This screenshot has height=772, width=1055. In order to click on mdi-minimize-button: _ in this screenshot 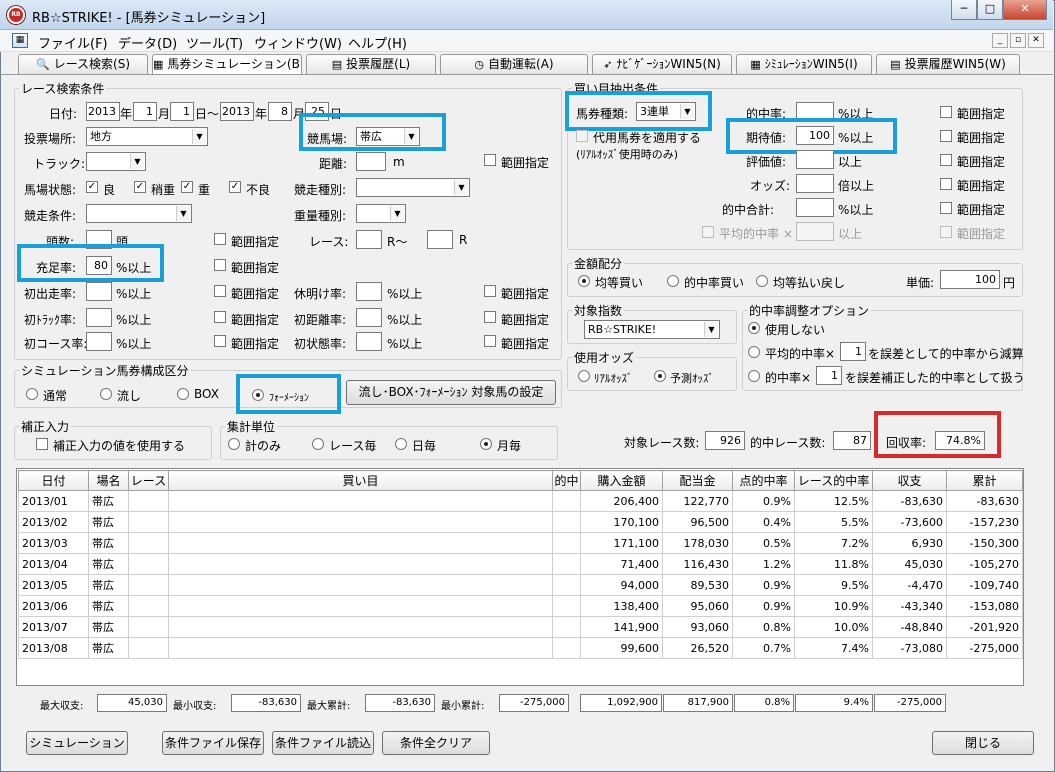, I will do `click(1000, 40)`.